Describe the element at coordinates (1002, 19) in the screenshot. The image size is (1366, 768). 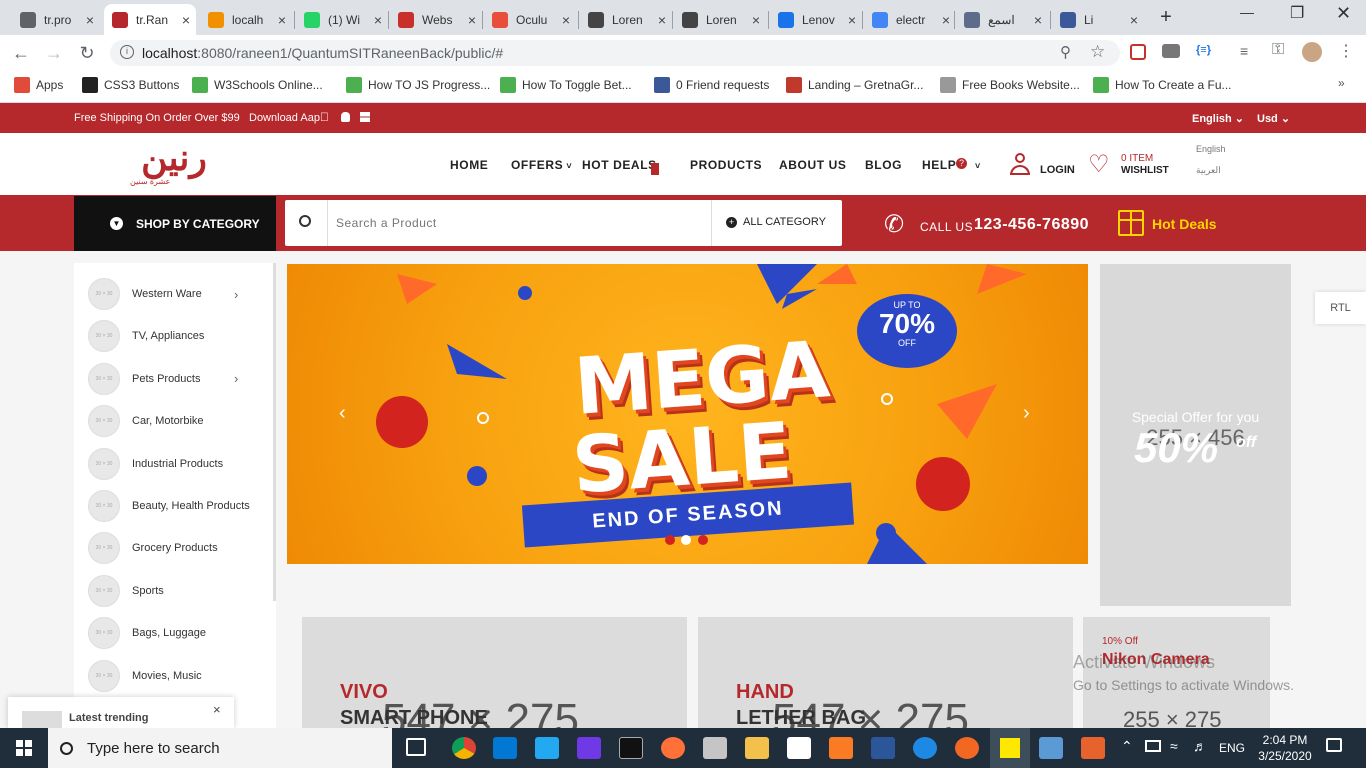
I see `browser-tab: اسمع ×` at that location.